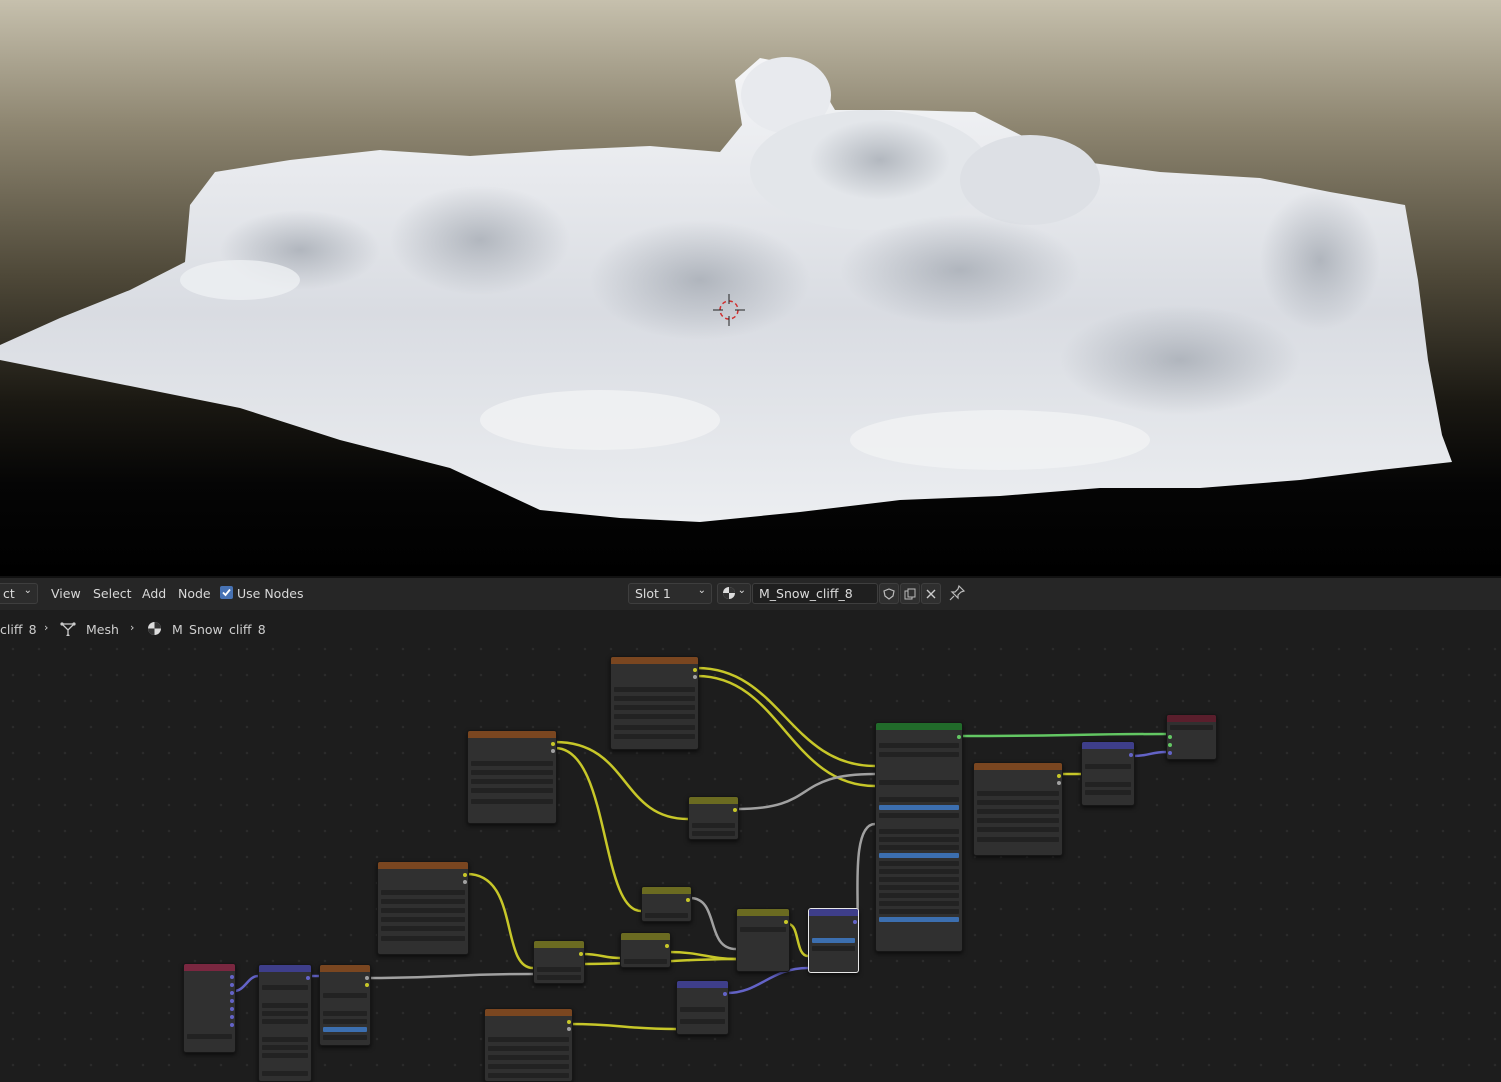 The width and height of the screenshot is (1501, 1082). Describe the element at coordinates (112, 593) in the screenshot. I see `menu-select: Select` at that location.